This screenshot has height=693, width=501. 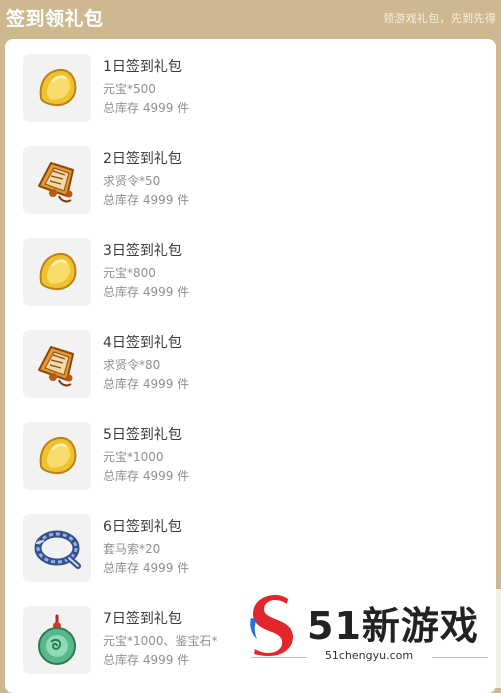 What do you see at coordinates (248, 92) in the screenshot?
I see `reward-item-day-1: 1日签到礼包 元宝*500 总库存 4999 件` at bounding box center [248, 92].